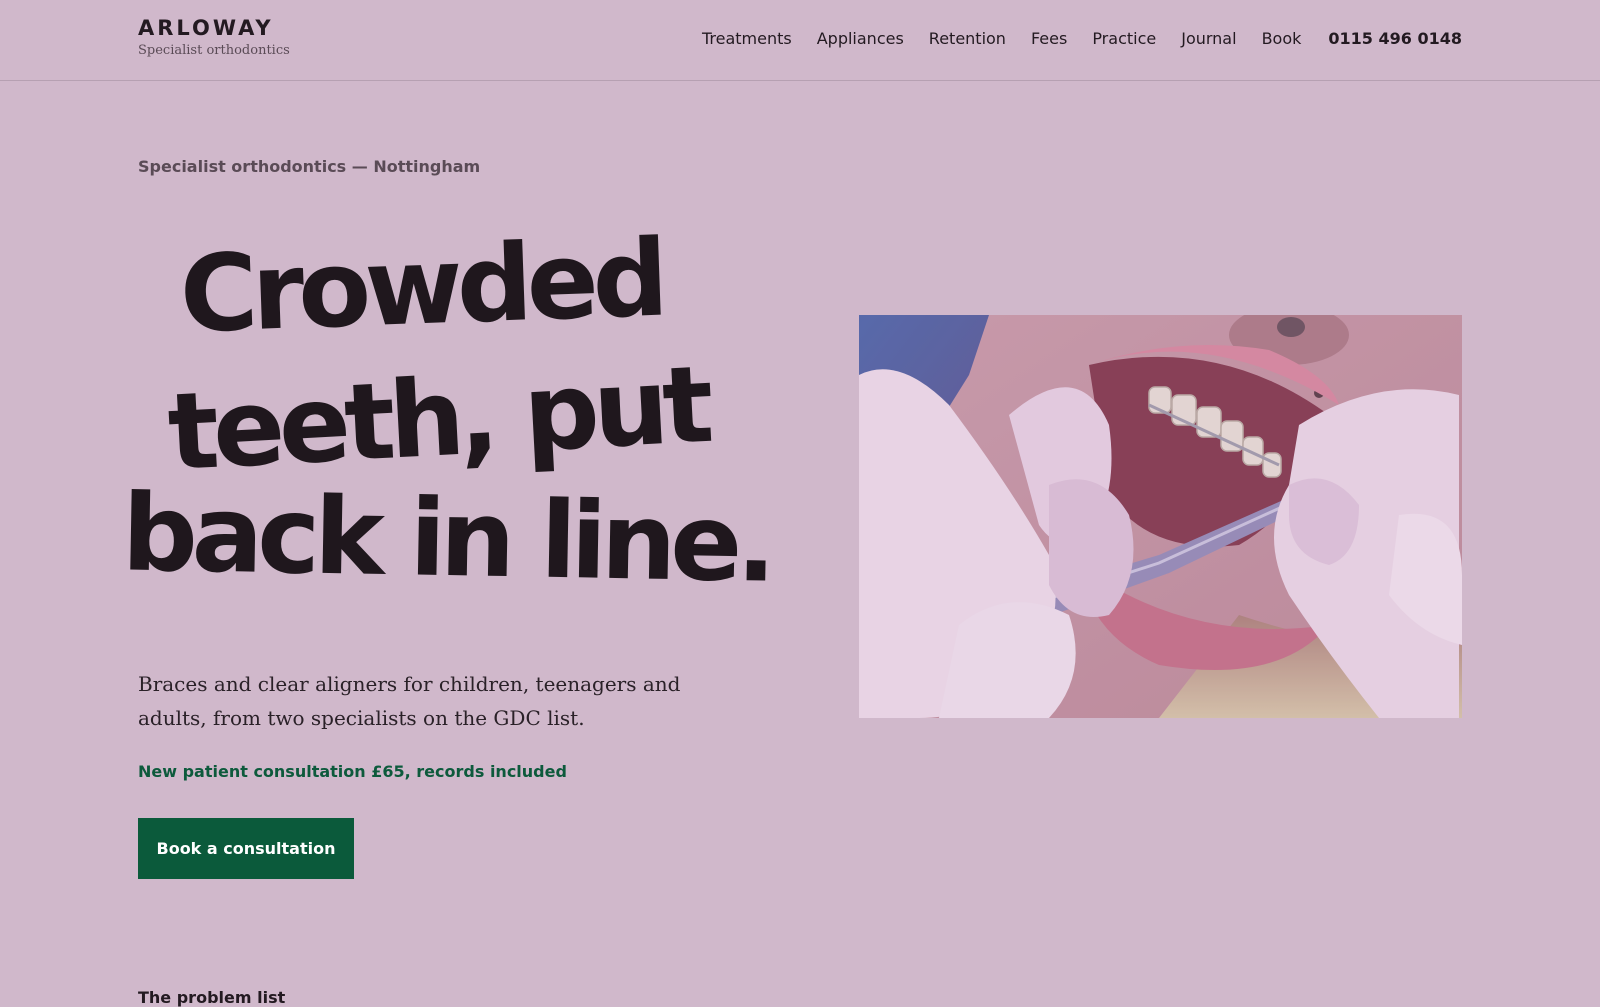  Describe the element at coordinates (438, 418) in the screenshot. I see `headline-line-2: teeth, put` at that location.